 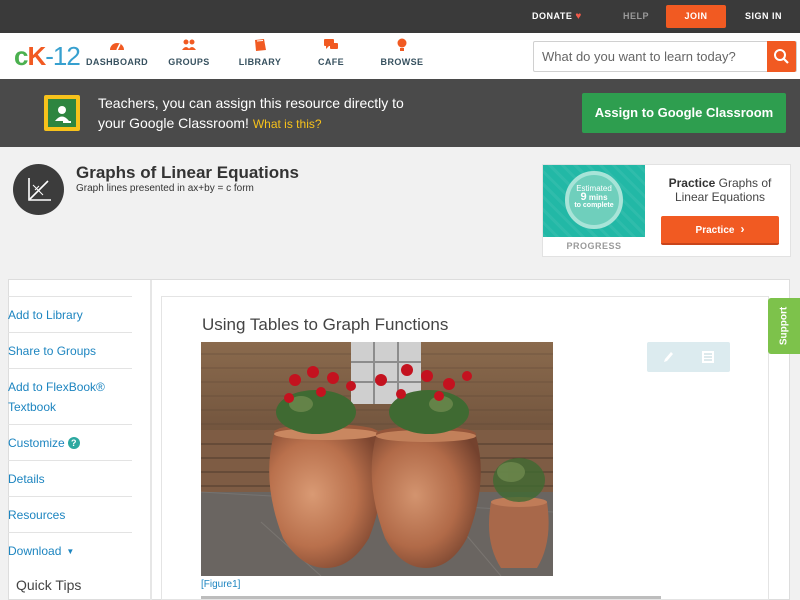 I want to click on sidebar-item-download: Download ▼, so click(x=70, y=550).